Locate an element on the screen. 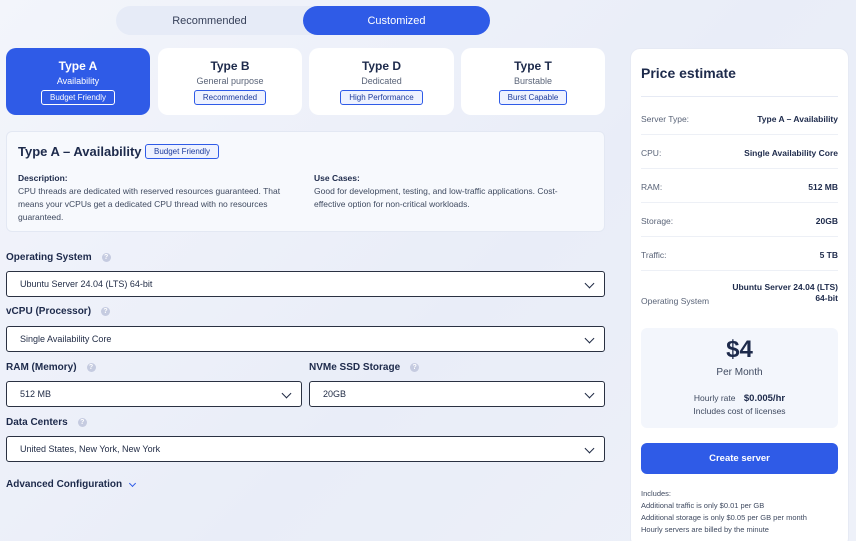 This screenshot has height=541, width=856. hourly-rate-value: $0.005/hr is located at coordinates (764, 398).